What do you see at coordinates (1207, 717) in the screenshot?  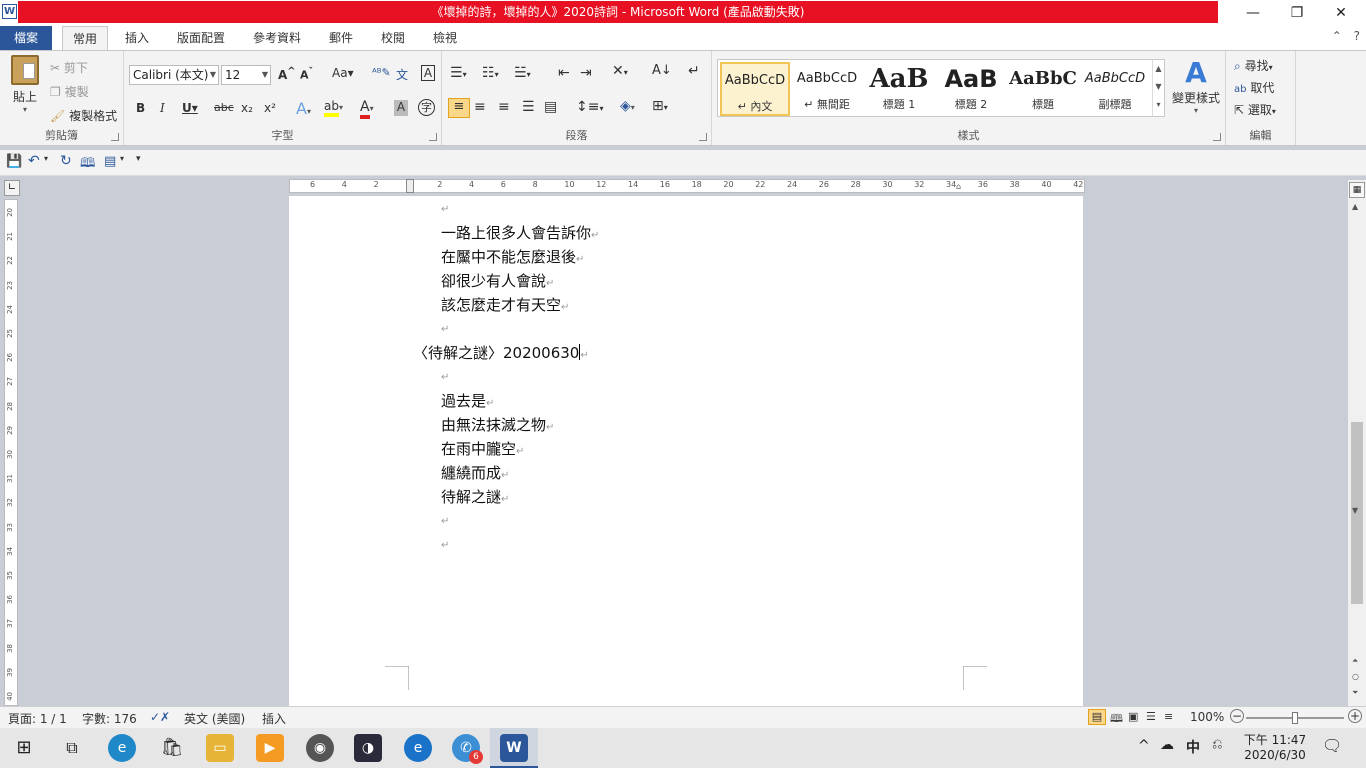 I see `zoom-level: 100%` at bounding box center [1207, 717].